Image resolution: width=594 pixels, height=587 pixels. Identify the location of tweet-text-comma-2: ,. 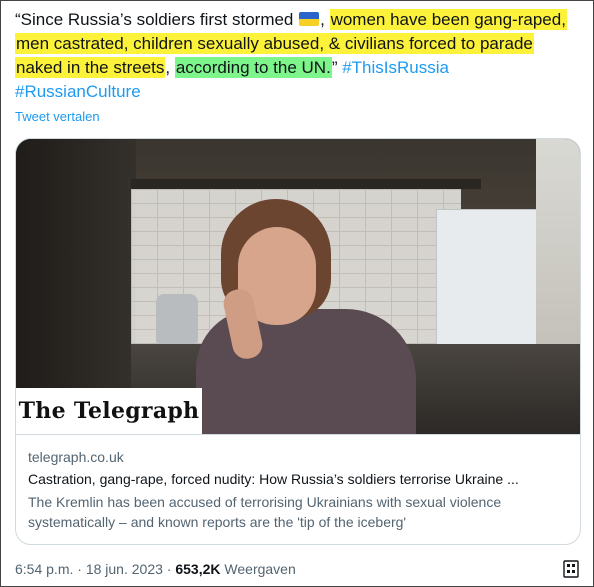
(168, 67).